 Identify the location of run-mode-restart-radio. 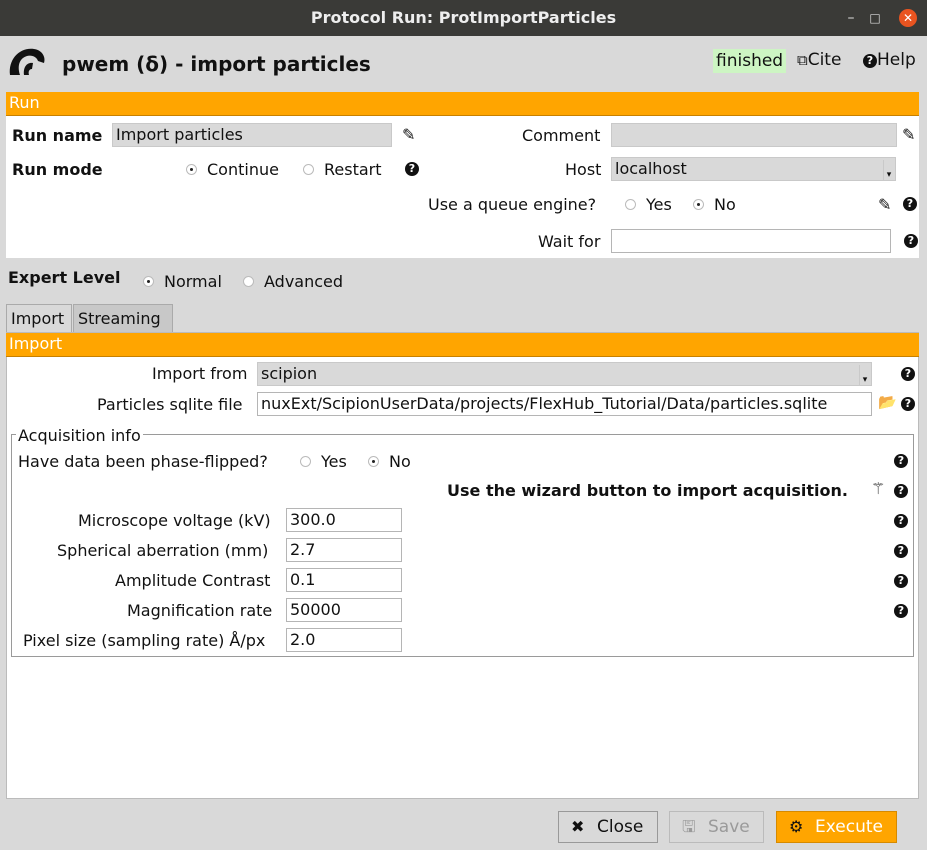
(308, 169).